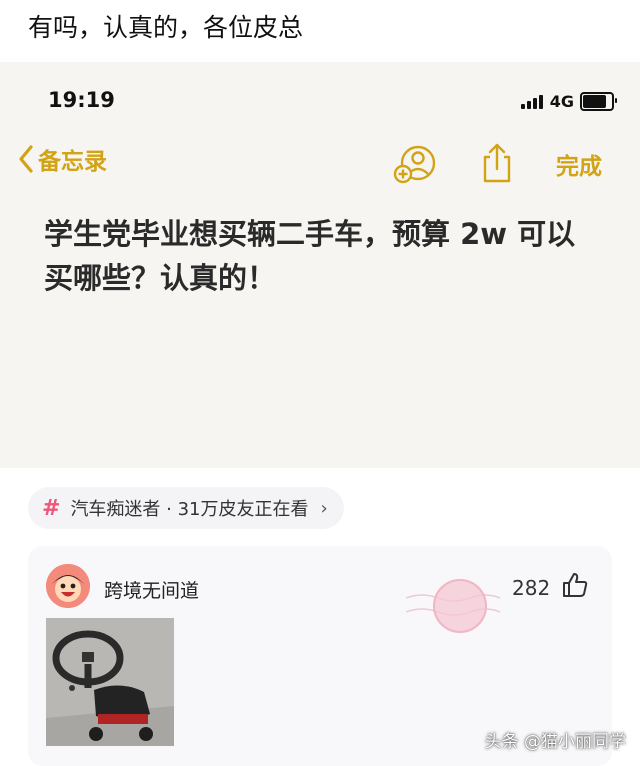  Describe the element at coordinates (68, 586) in the screenshot. I see `avatar` at that location.